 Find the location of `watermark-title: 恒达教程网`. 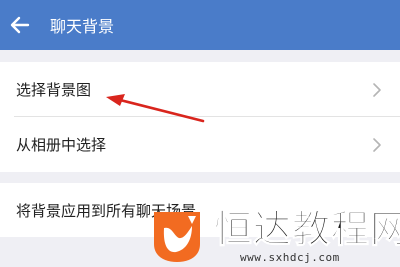

watermark-title: 恒达教程网 is located at coordinates (306, 229).